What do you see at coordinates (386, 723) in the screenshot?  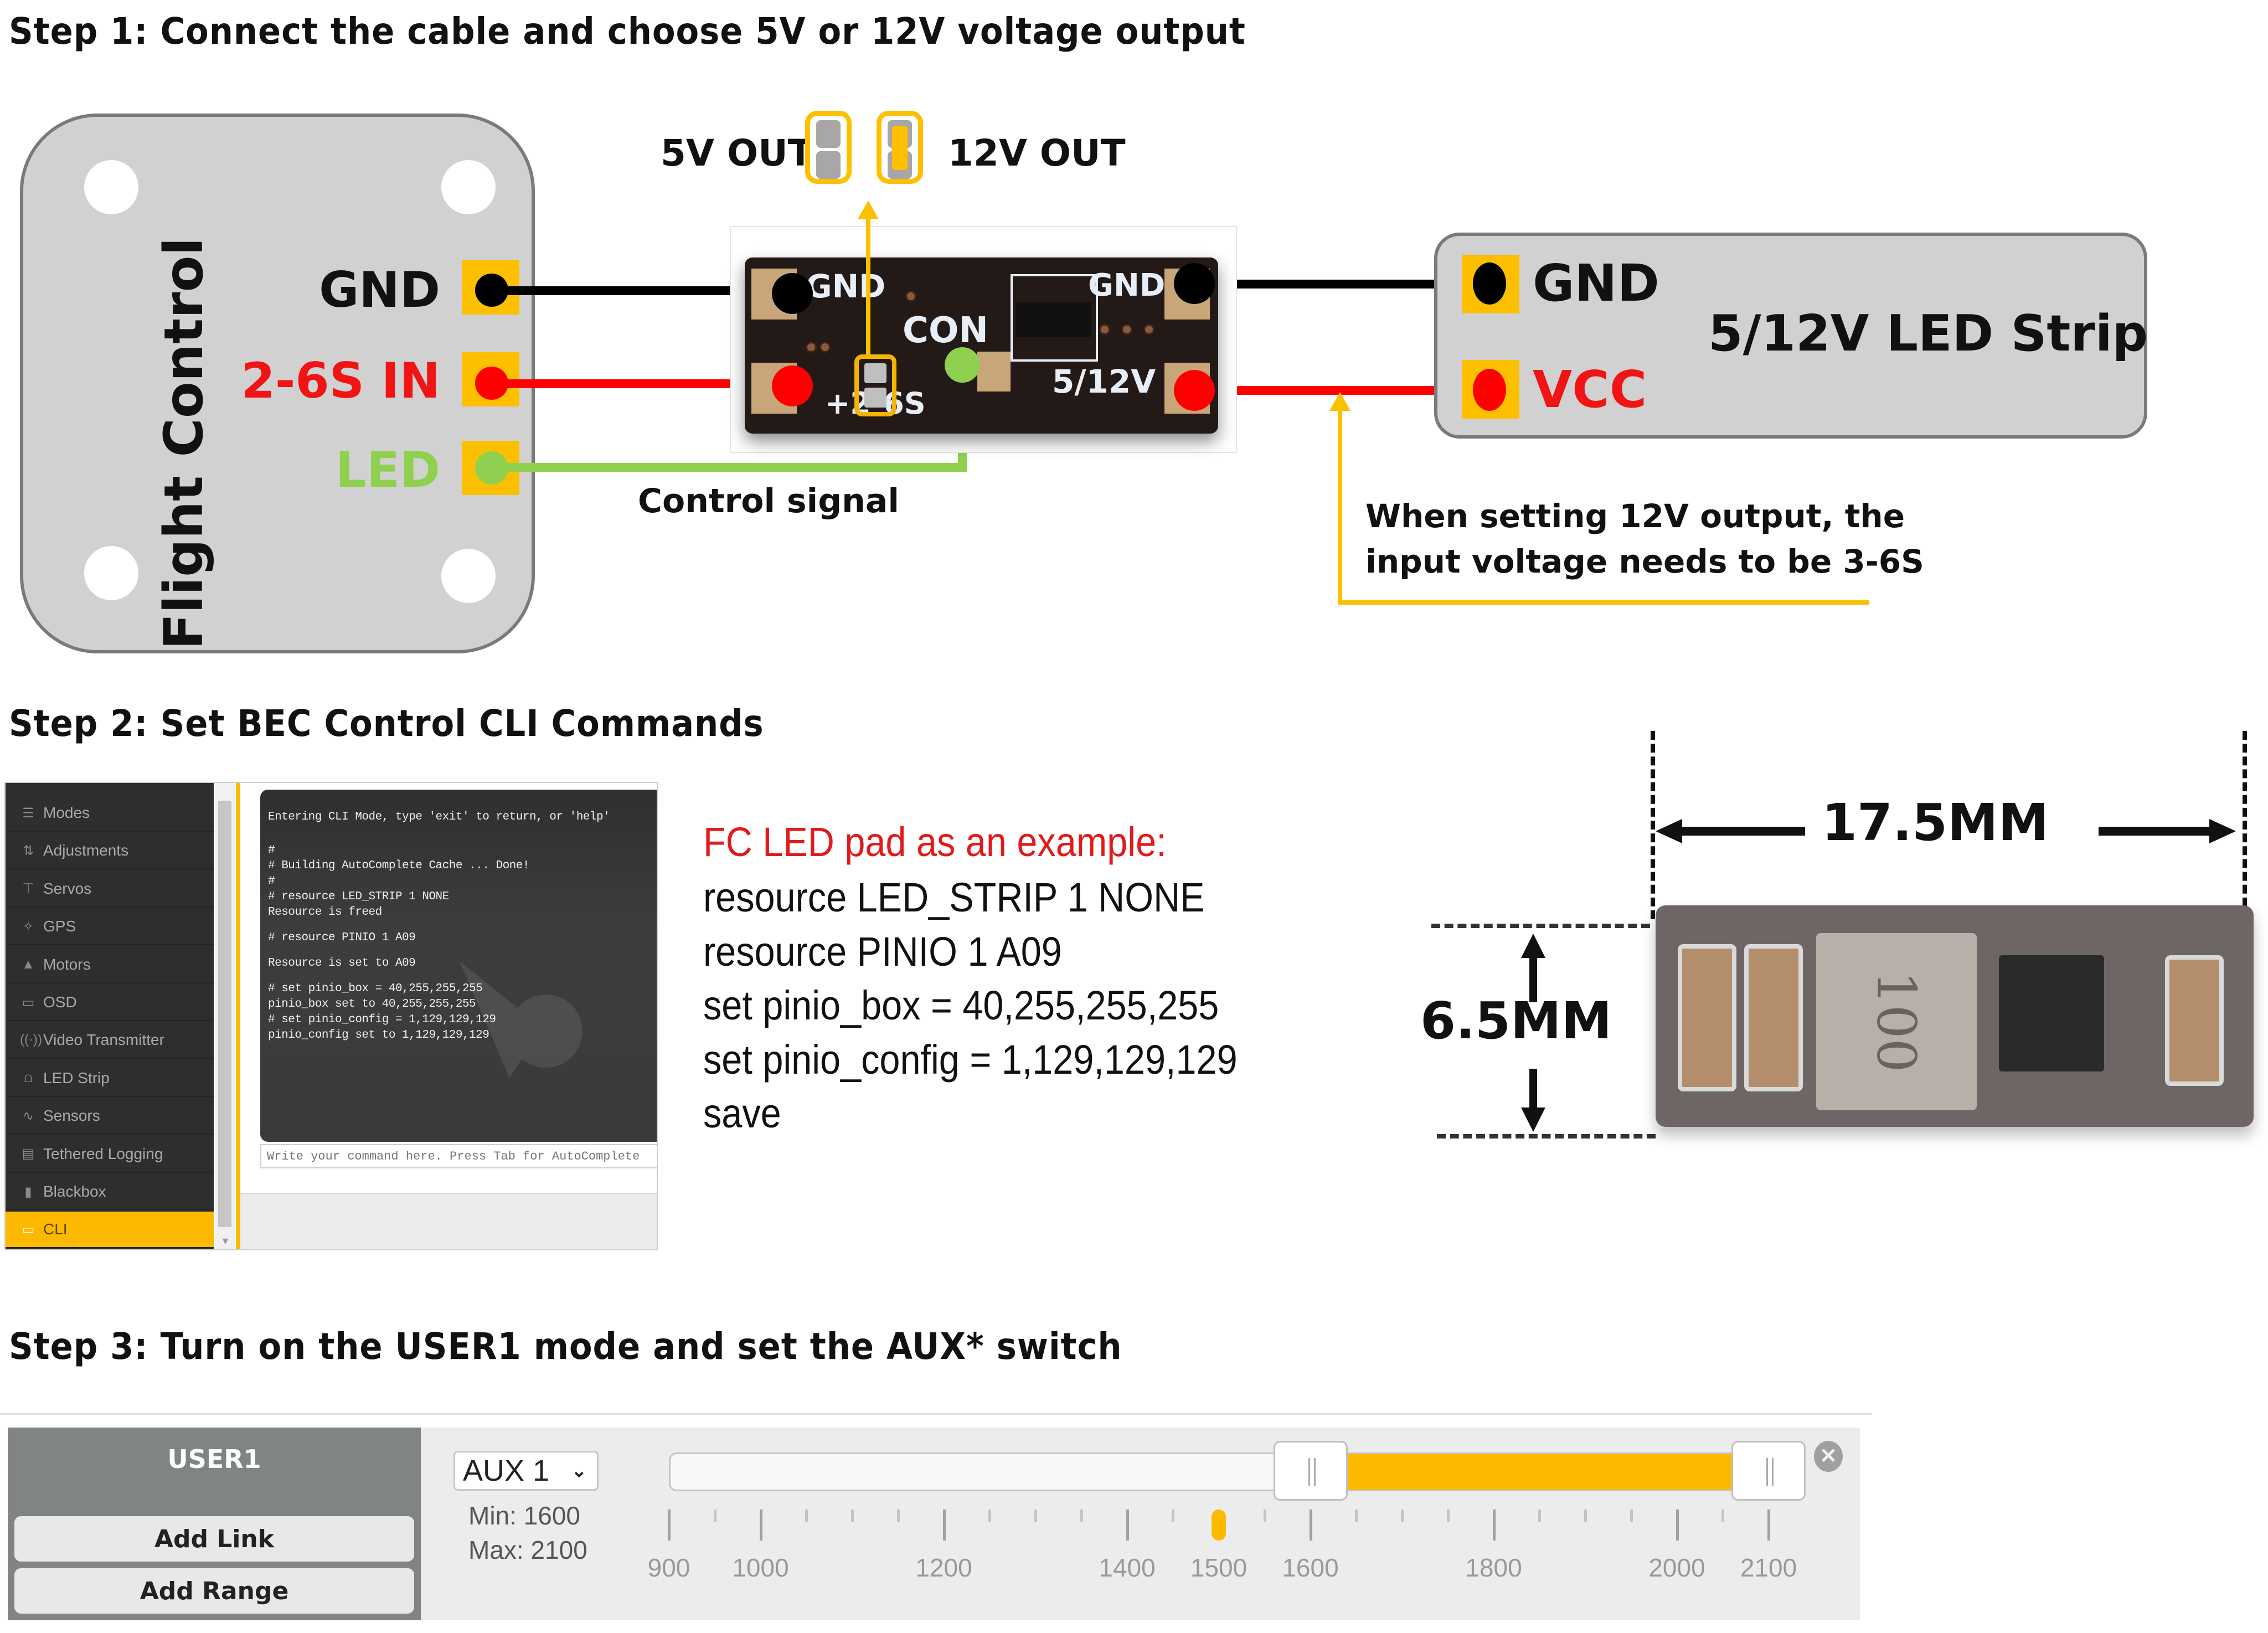 I see `step2-heading: Step 2: Set BEC Control CLI Commands` at bounding box center [386, 723].